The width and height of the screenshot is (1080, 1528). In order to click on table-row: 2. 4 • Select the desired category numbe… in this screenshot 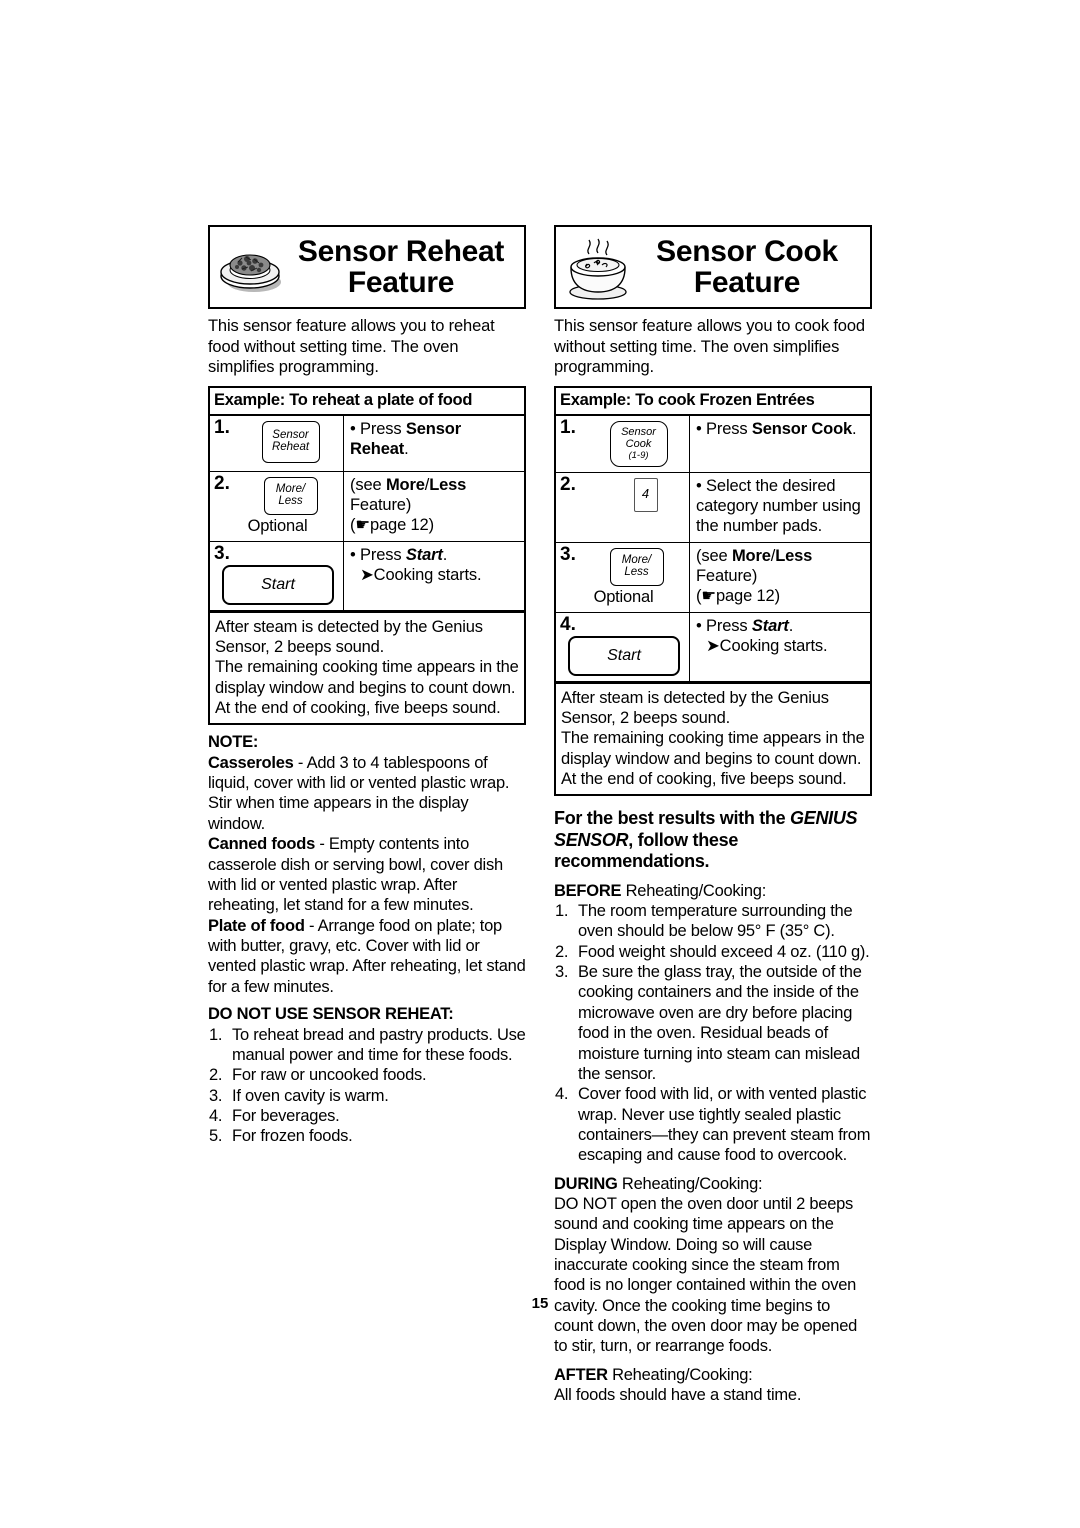, I will do `click(713, 507)`.